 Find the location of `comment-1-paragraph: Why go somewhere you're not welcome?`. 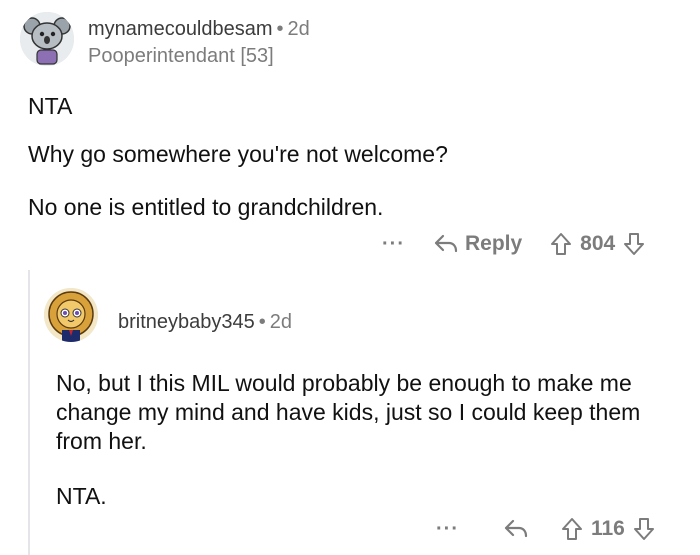

comment-1-paragraph: Why go somewhere you're not welcome? is located at coordinates (238, 154).